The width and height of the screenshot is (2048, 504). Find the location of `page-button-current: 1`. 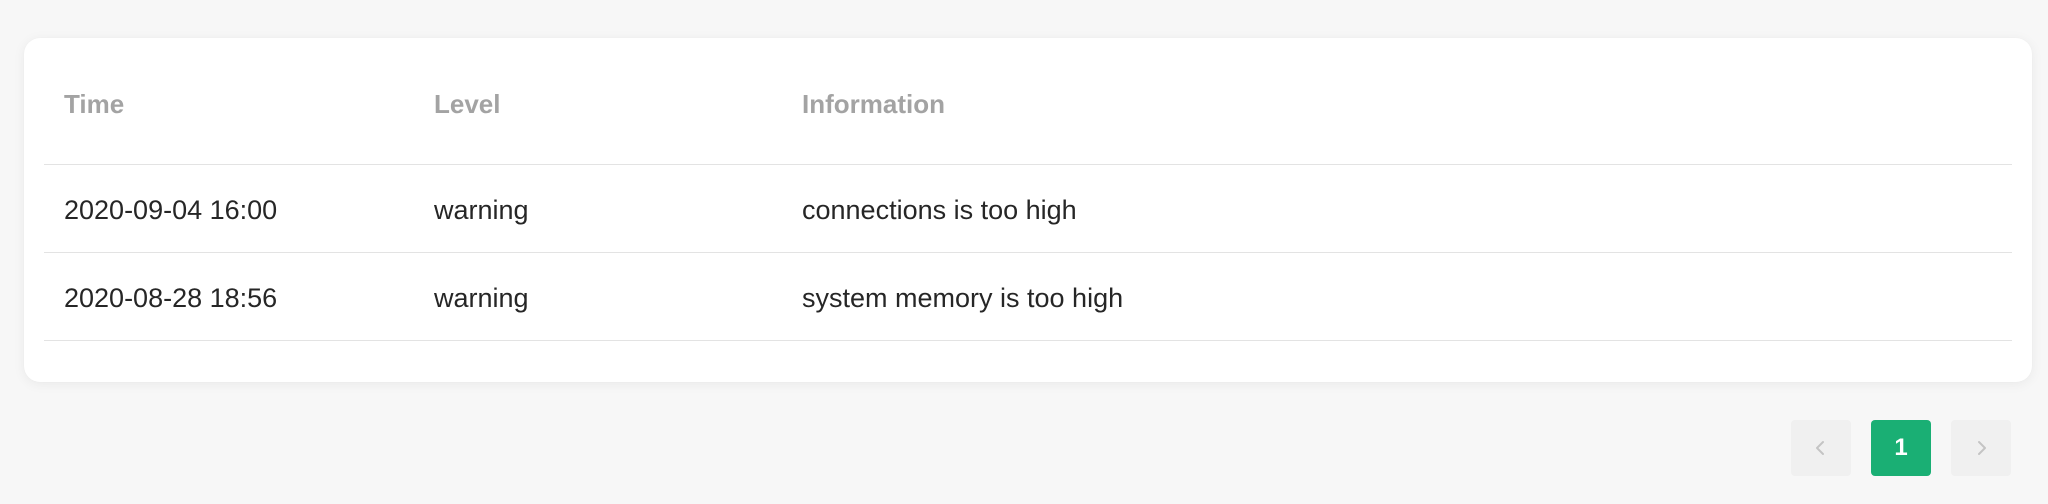

page-button-current: 1 is located at coordinates (1901, 448).